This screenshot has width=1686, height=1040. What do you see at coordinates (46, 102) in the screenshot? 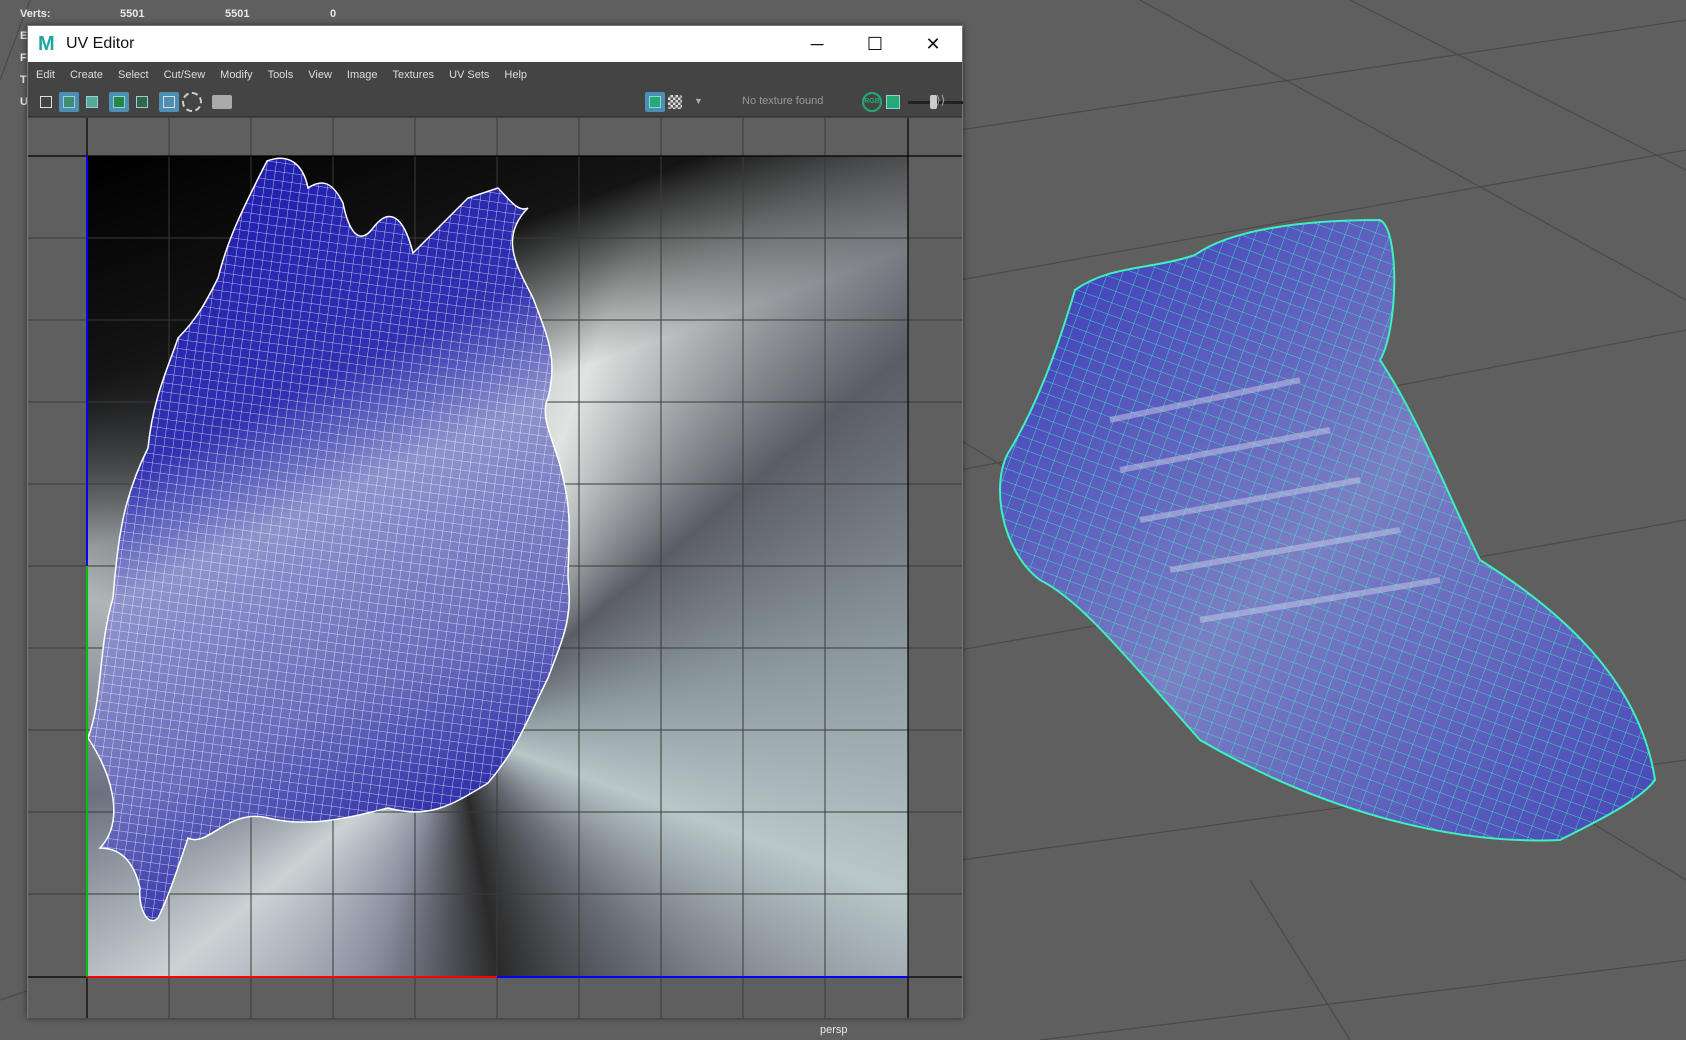
I see `uv-grid-icon` at bounding box center [46, 102].